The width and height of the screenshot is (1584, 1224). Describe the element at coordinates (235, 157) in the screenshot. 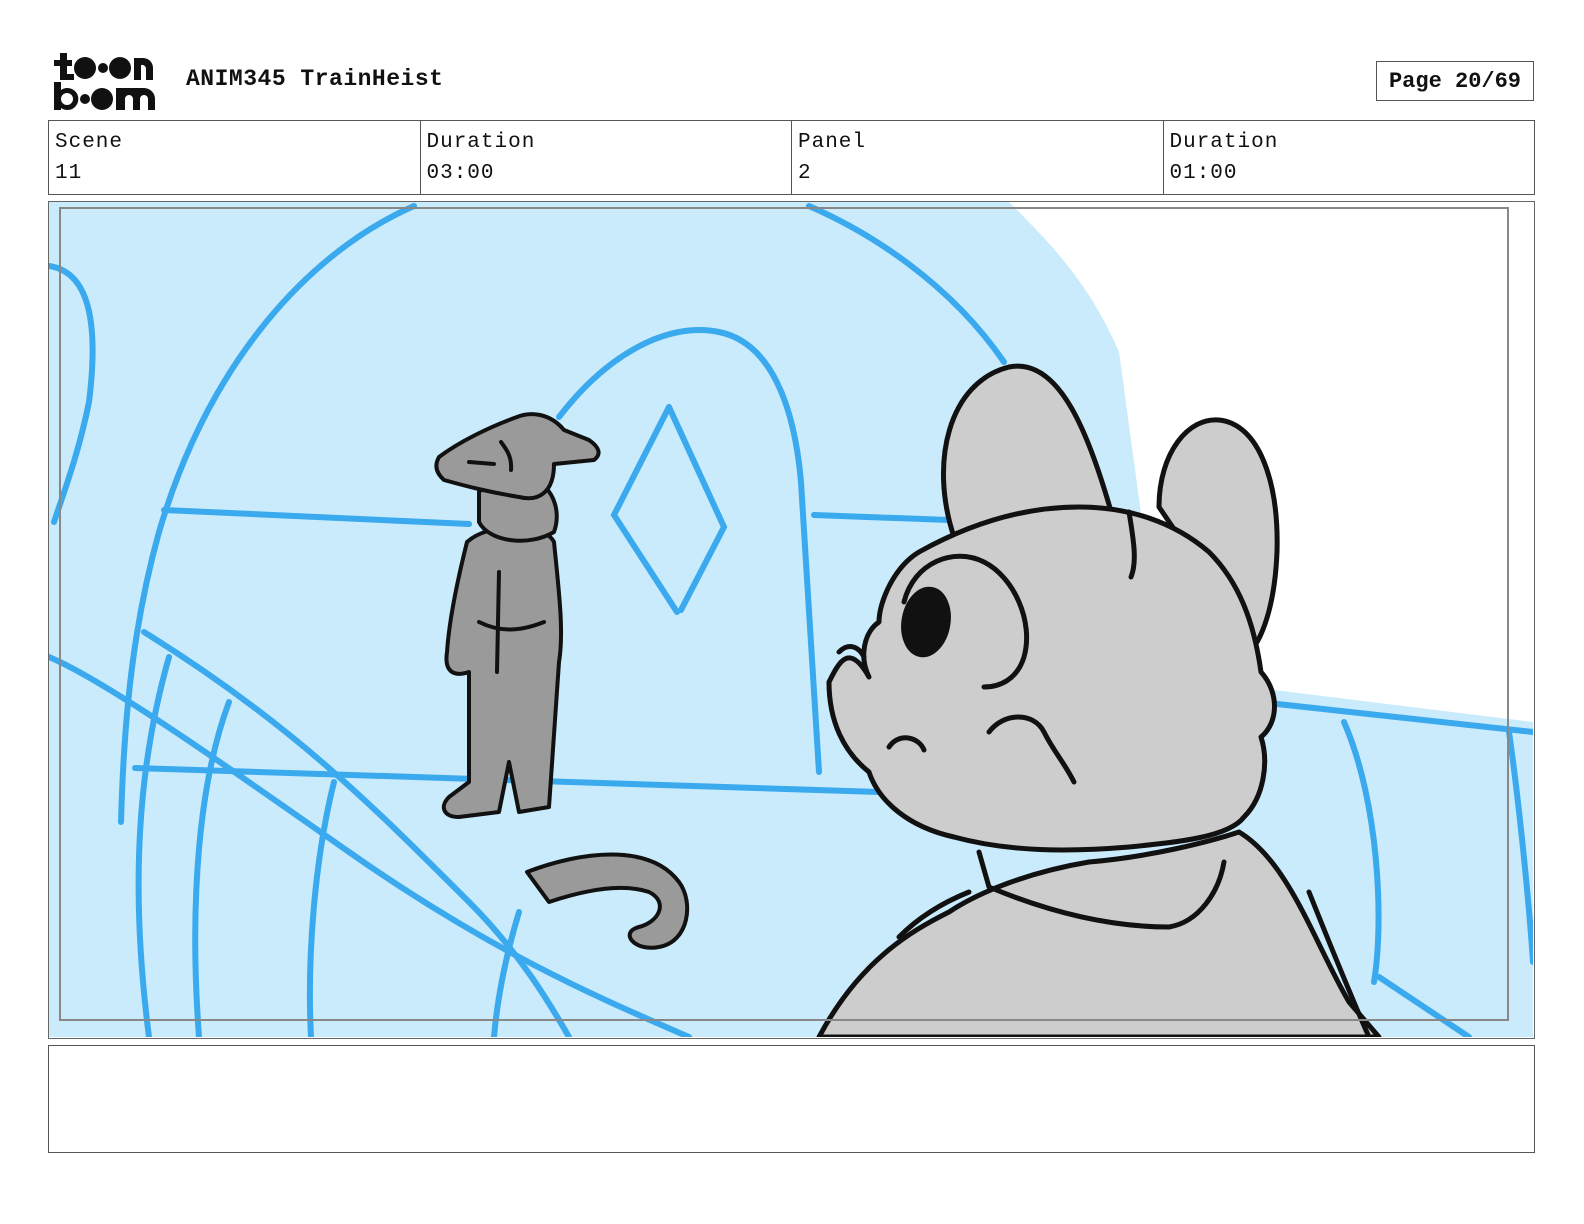

I see `scene-cell: Scene 11` at that location.